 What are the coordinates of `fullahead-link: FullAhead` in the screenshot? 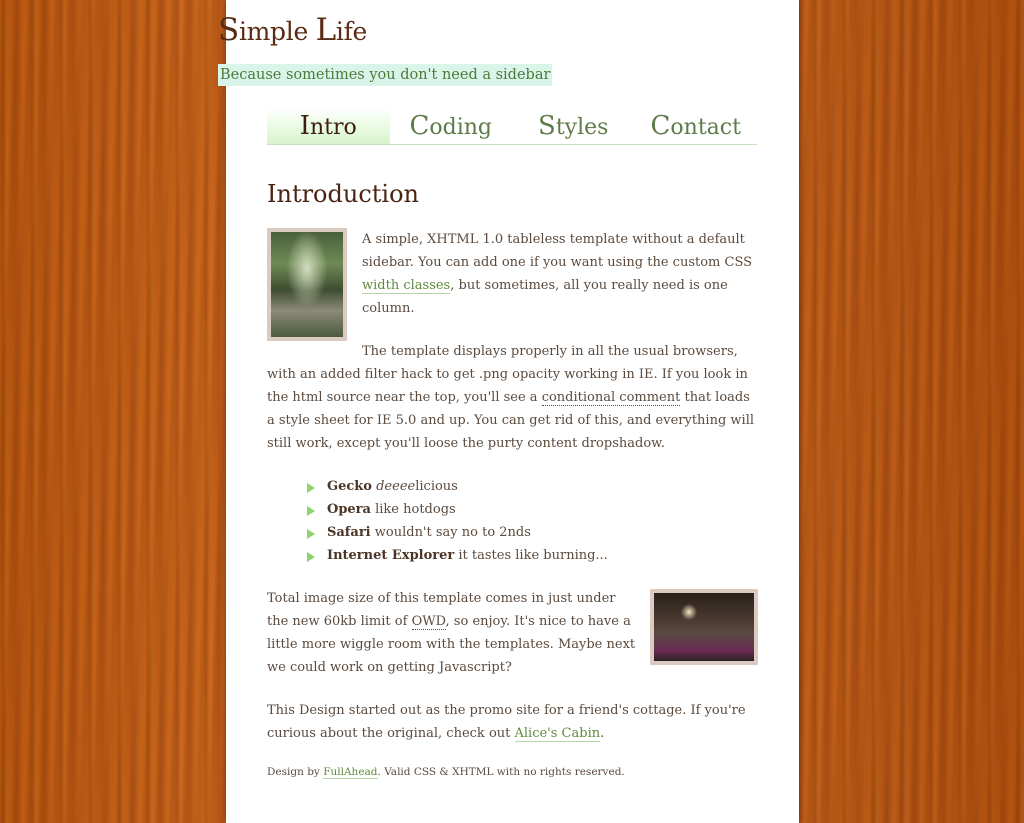 It's located at (350, 772).